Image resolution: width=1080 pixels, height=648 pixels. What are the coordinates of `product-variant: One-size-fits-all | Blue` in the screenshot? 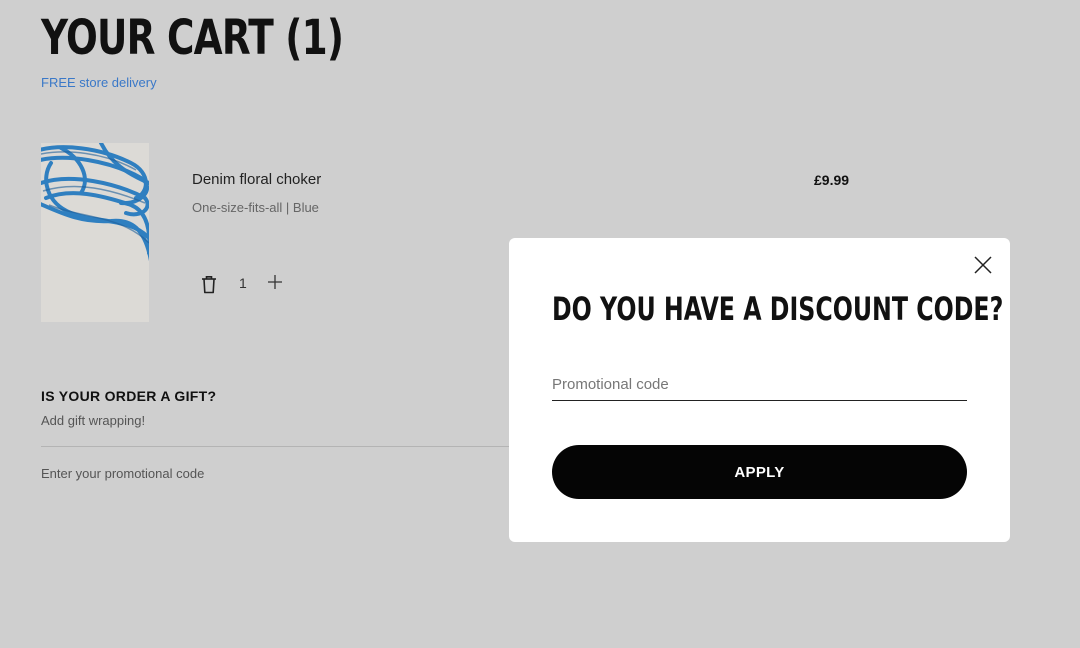 It's located at (255, 207).